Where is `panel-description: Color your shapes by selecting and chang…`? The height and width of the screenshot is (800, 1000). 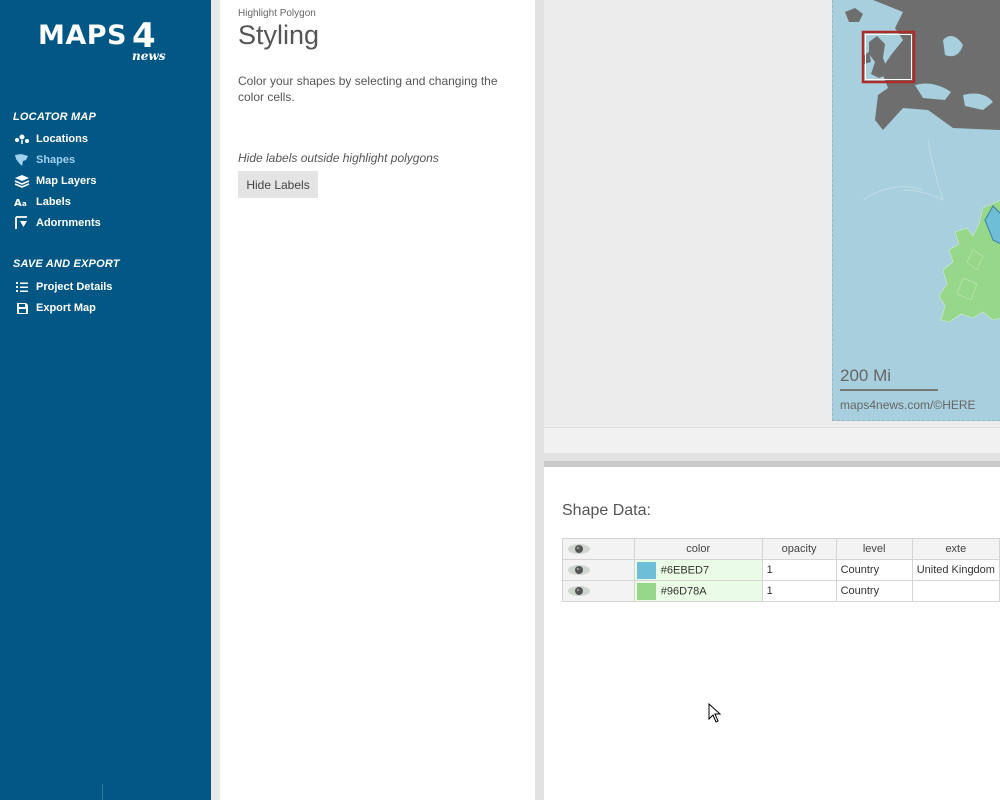
panel-description: Color your shapes by selecting and chang… is located at coordinates (368, 89).